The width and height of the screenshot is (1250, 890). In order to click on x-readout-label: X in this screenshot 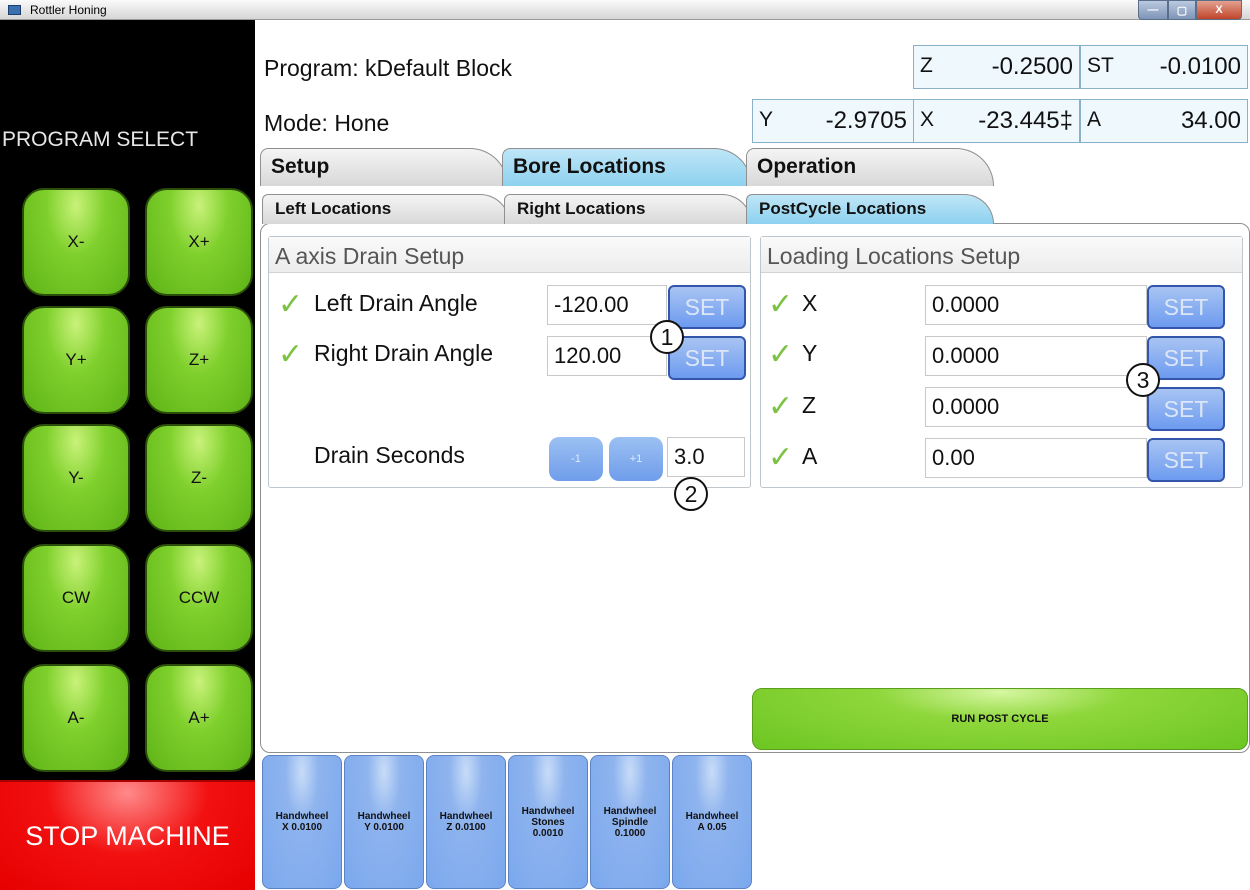, I will do `click(927, 119)`.